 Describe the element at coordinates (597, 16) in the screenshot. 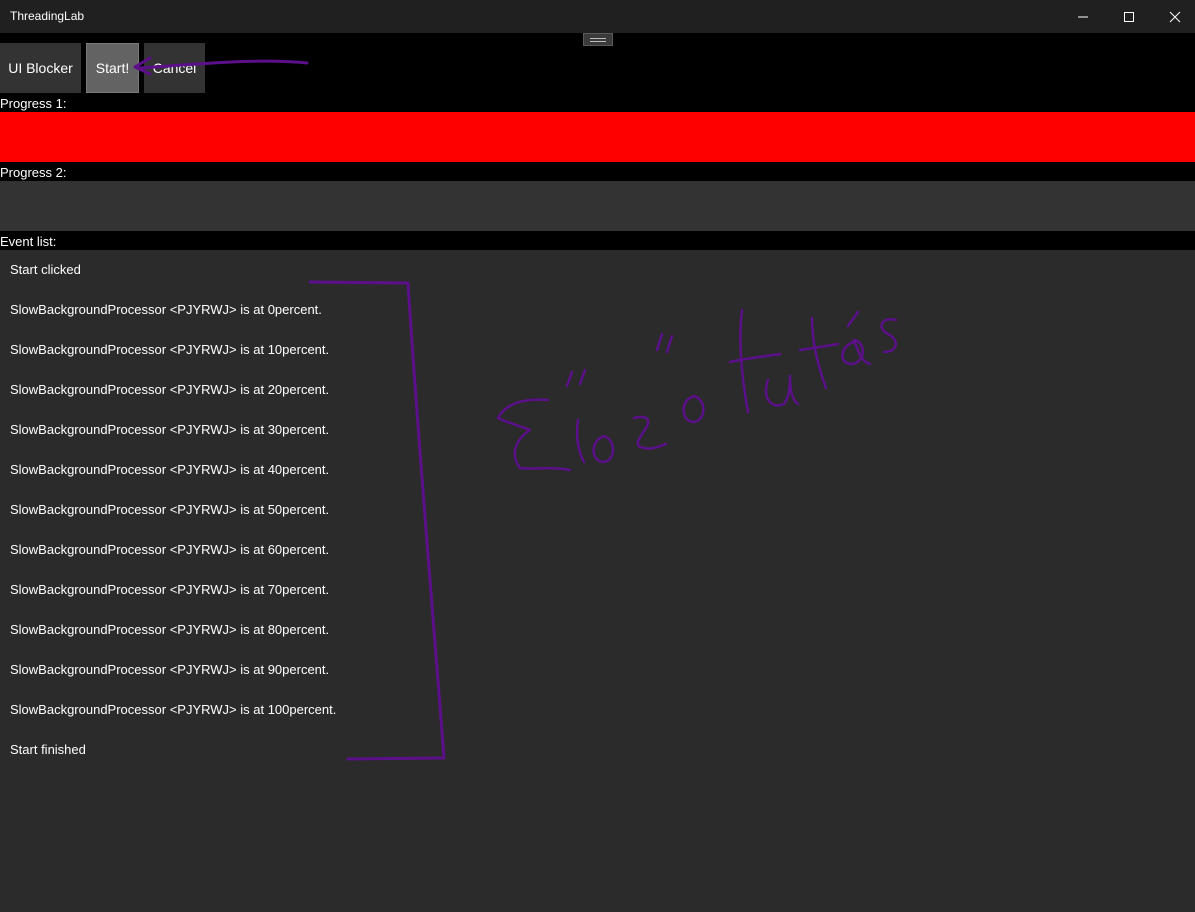

I see `title-bar: ThreadingLab` at that location.